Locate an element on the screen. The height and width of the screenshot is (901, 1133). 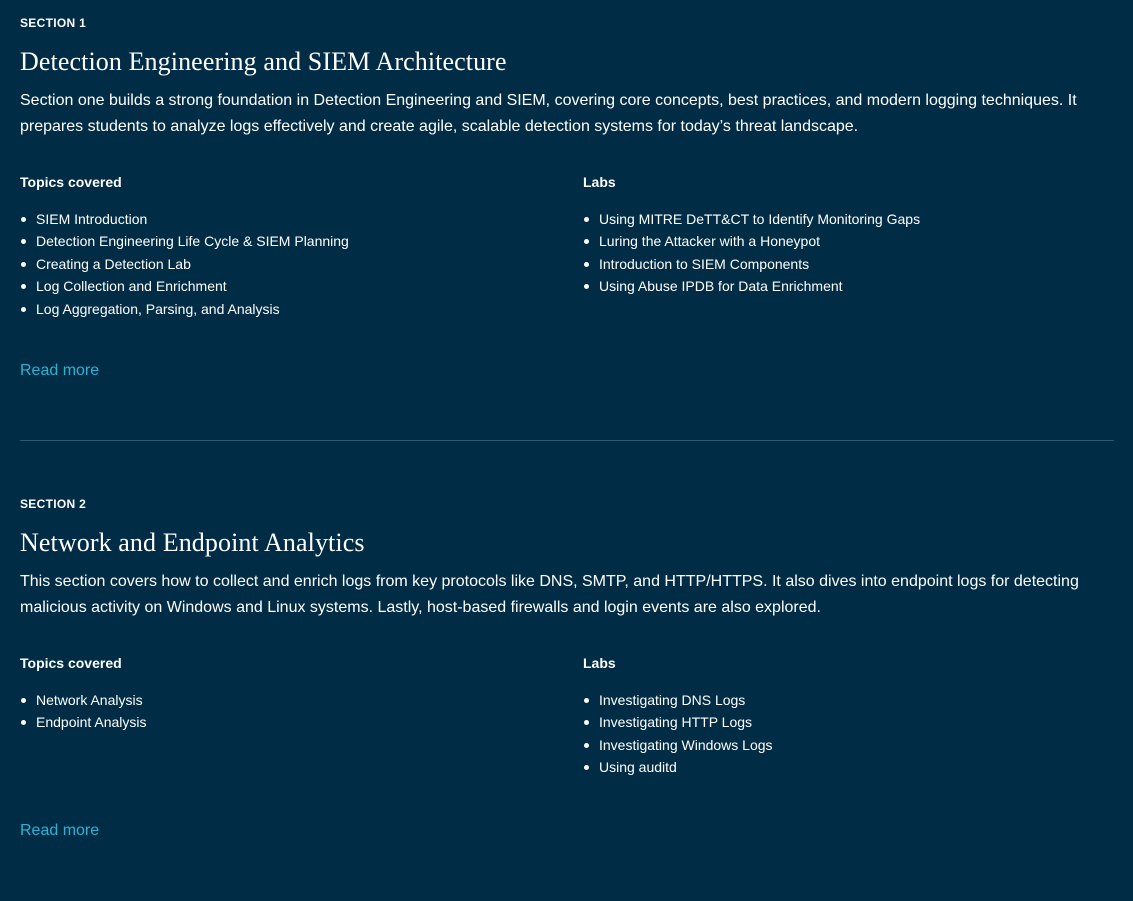
topics-list: Network Analysis Endpoint Analysis is located at coordinates (290, 711).